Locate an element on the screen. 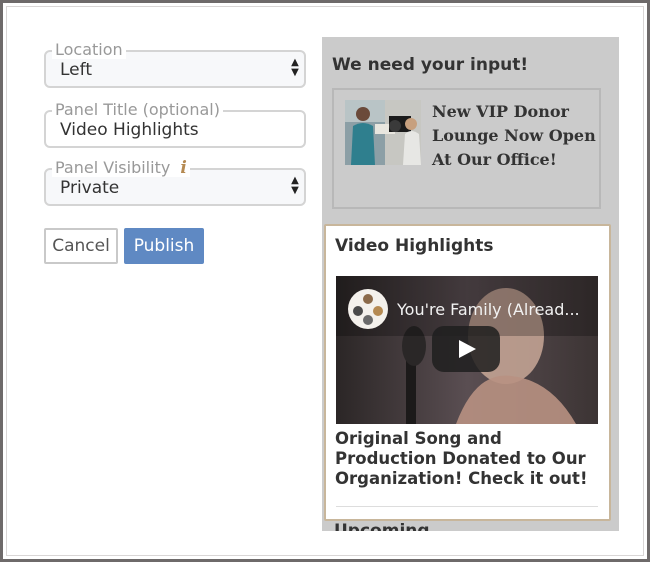  location-value: Left is located at coordinates (76, 70).